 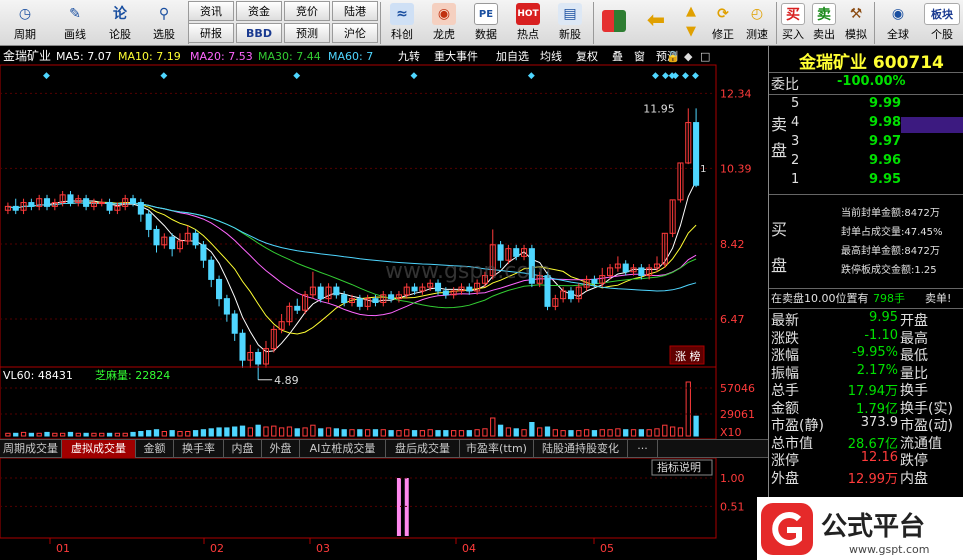 What do you see at coordinates (84, 56) in the screenshot?
I see `ma5-label: MA5: 7.07` at bounding box center [84, 56].